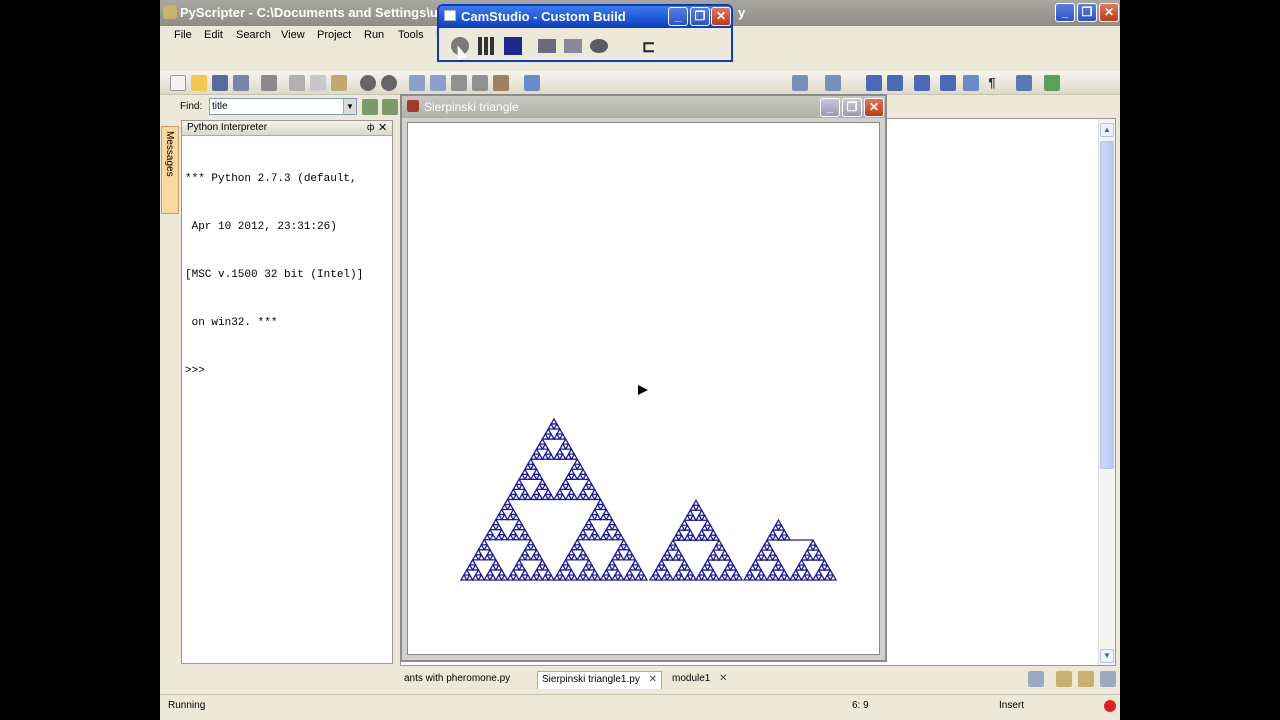  I want to click on scroll-up-arrow-icon: ▲, so click(1107, 130).